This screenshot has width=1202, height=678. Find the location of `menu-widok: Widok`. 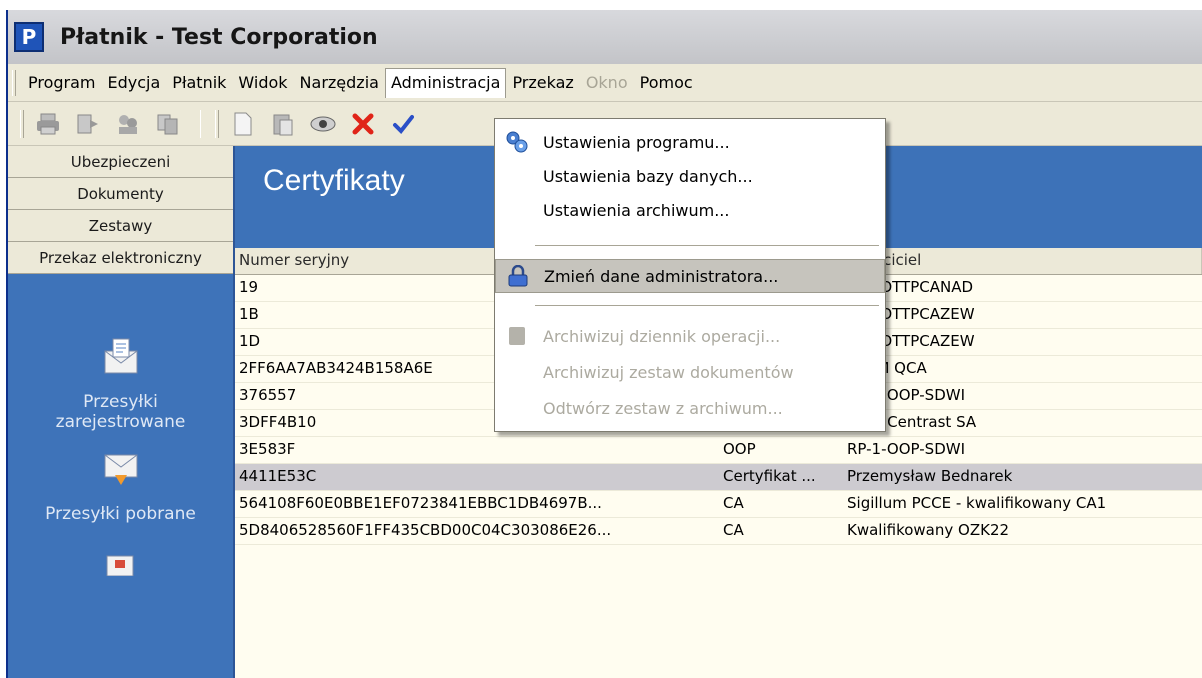

menu-widok: Widok is located at coordinates (262, 82).